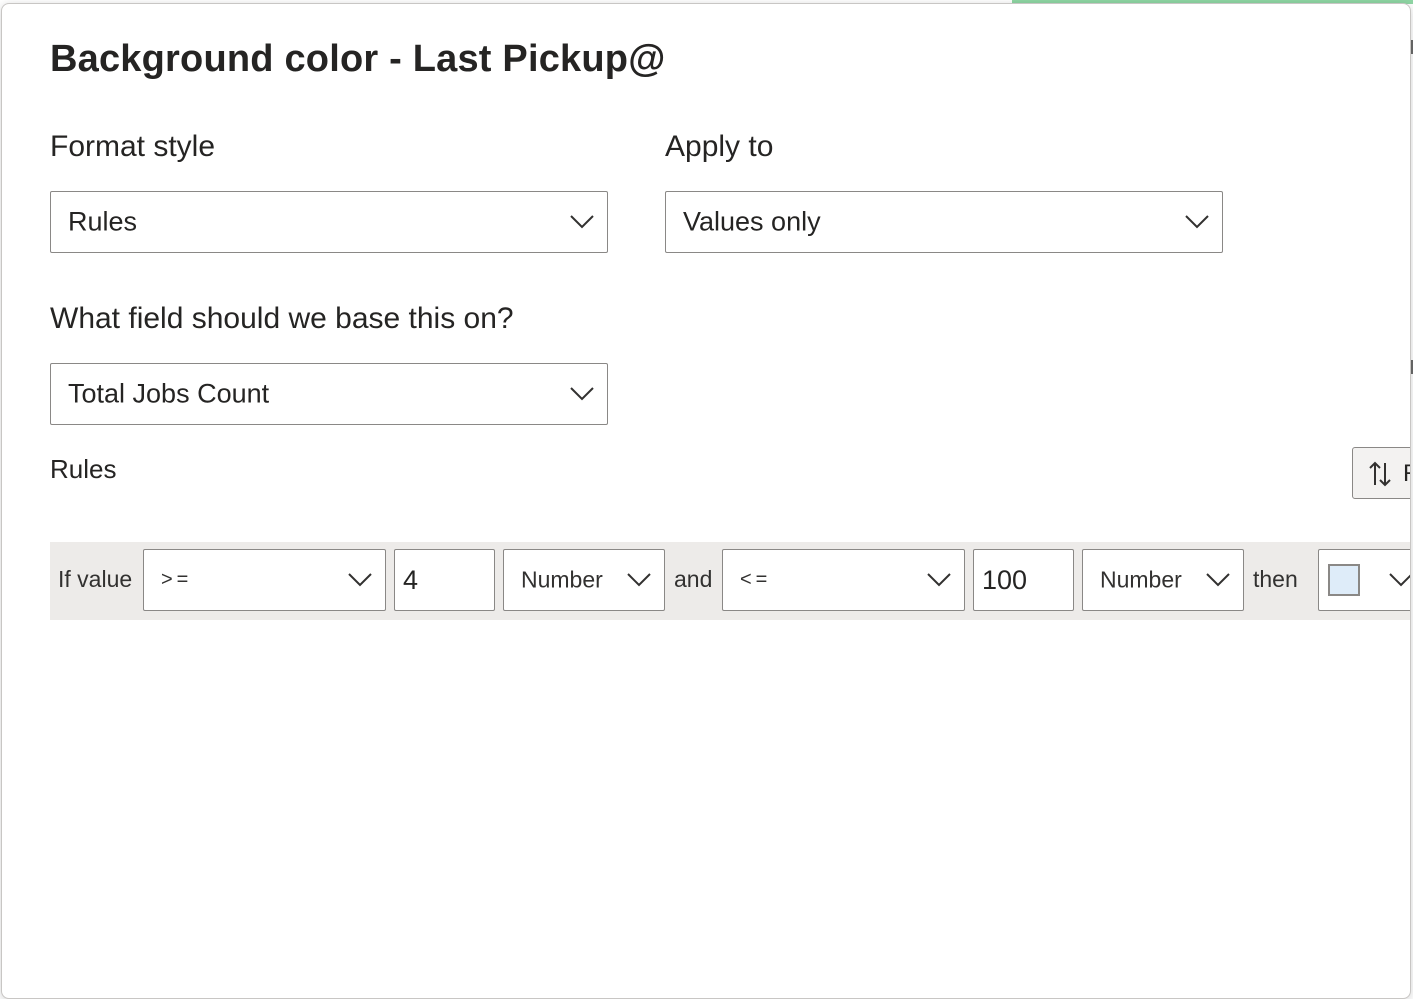 The image size is (1413, 999). Describe the element at coordinates (169, 393) in the screenshot. I see `base-field-value: Total Jobs Count` at that location.